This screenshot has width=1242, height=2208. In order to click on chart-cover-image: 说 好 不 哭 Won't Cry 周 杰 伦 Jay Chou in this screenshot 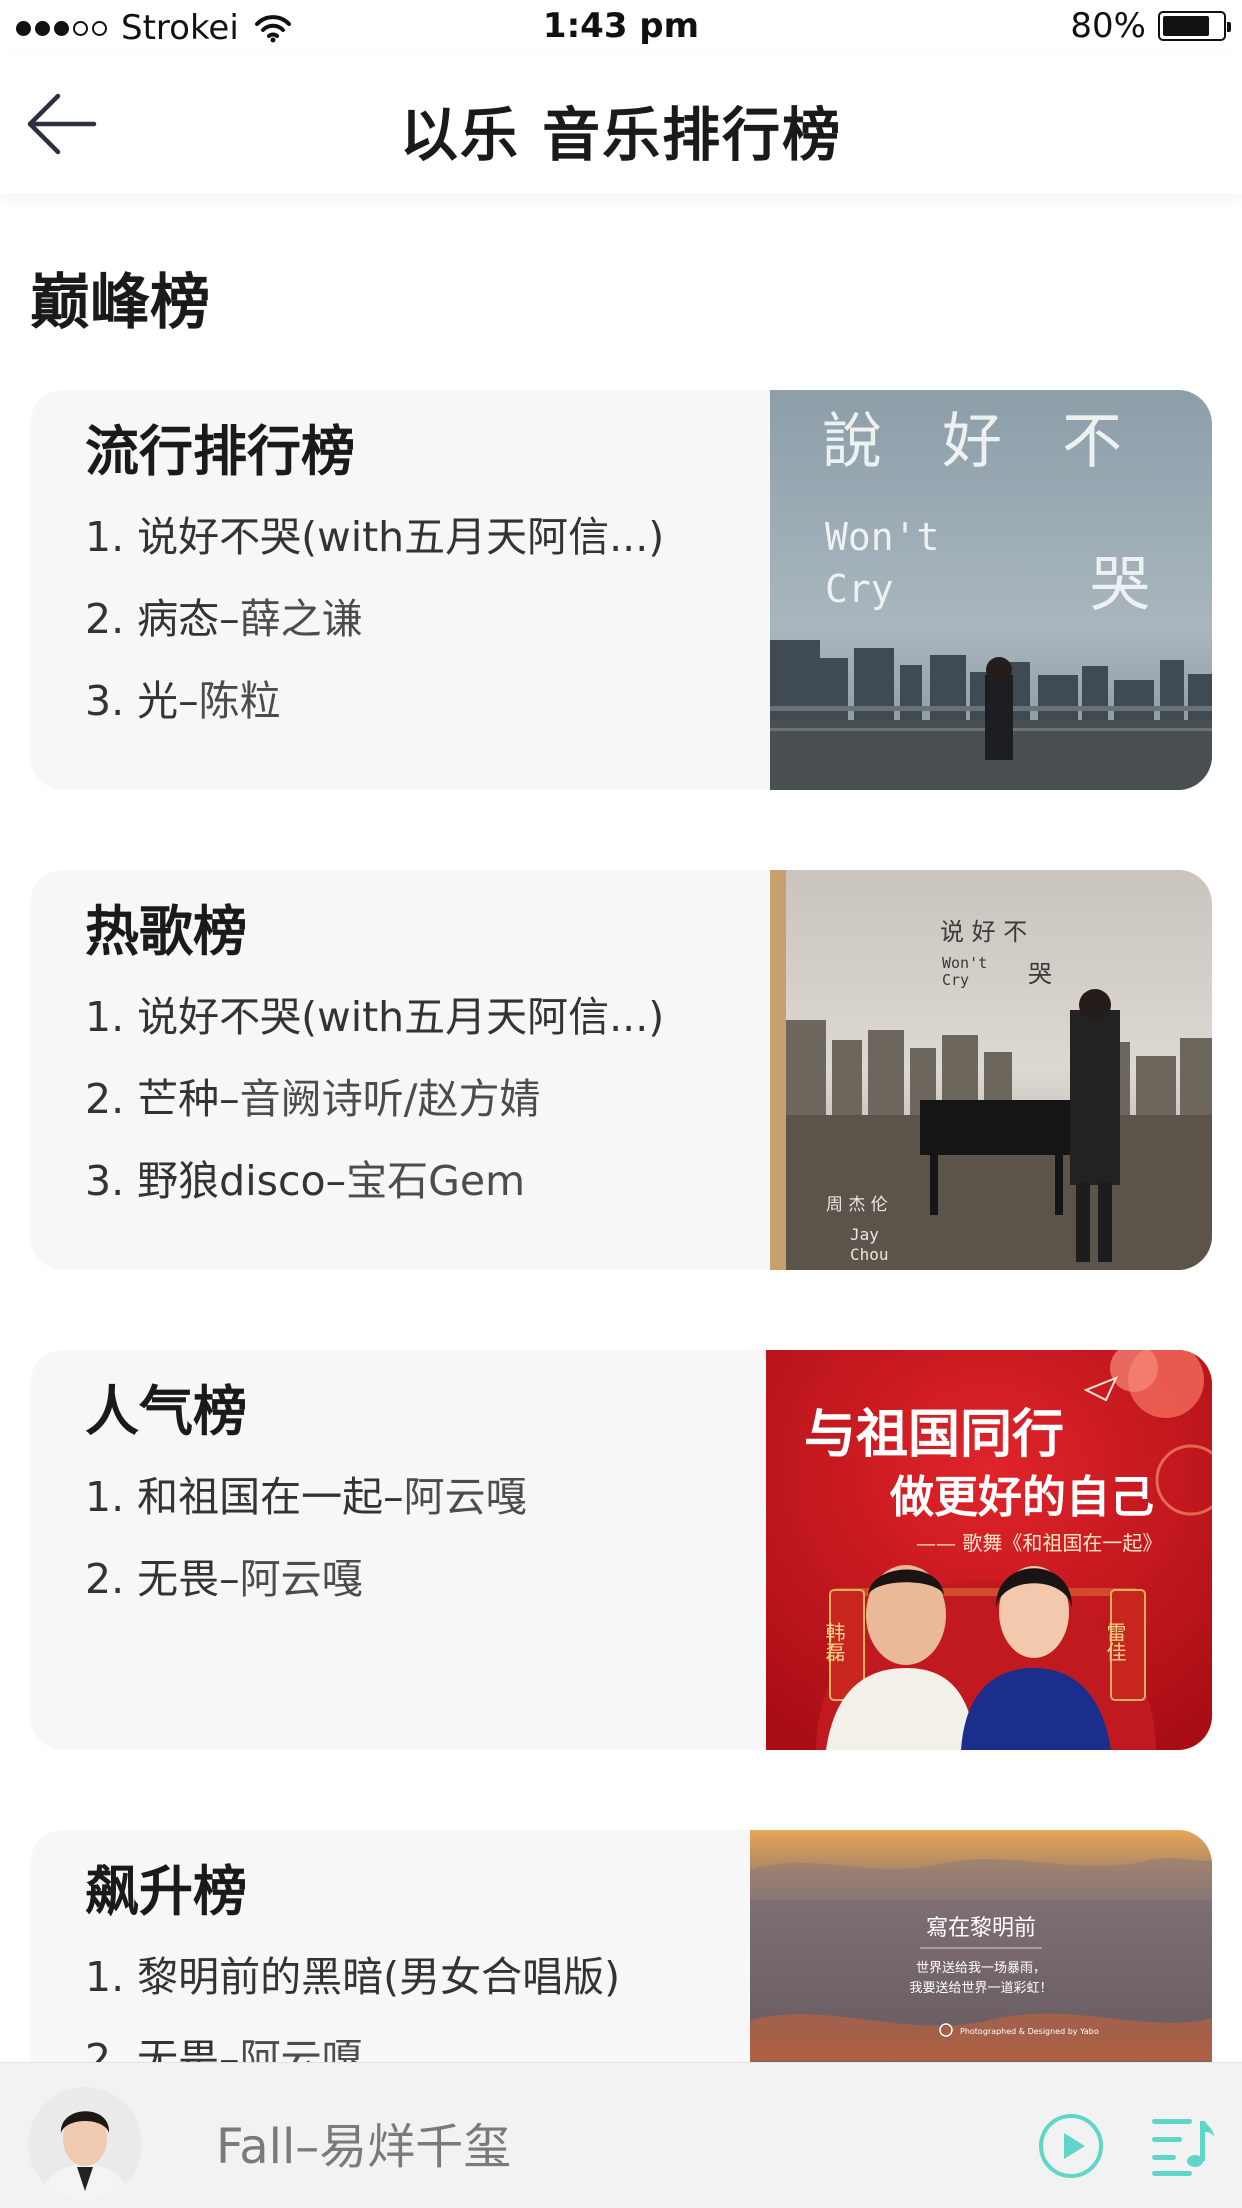, I will do `click(991, 1070)`.